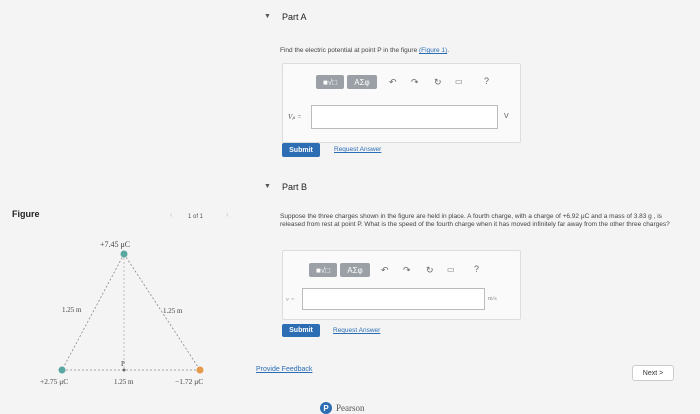 The image size is (700, 414). I want to click on part-b-templates-button: ■√□, so click(323, 270).